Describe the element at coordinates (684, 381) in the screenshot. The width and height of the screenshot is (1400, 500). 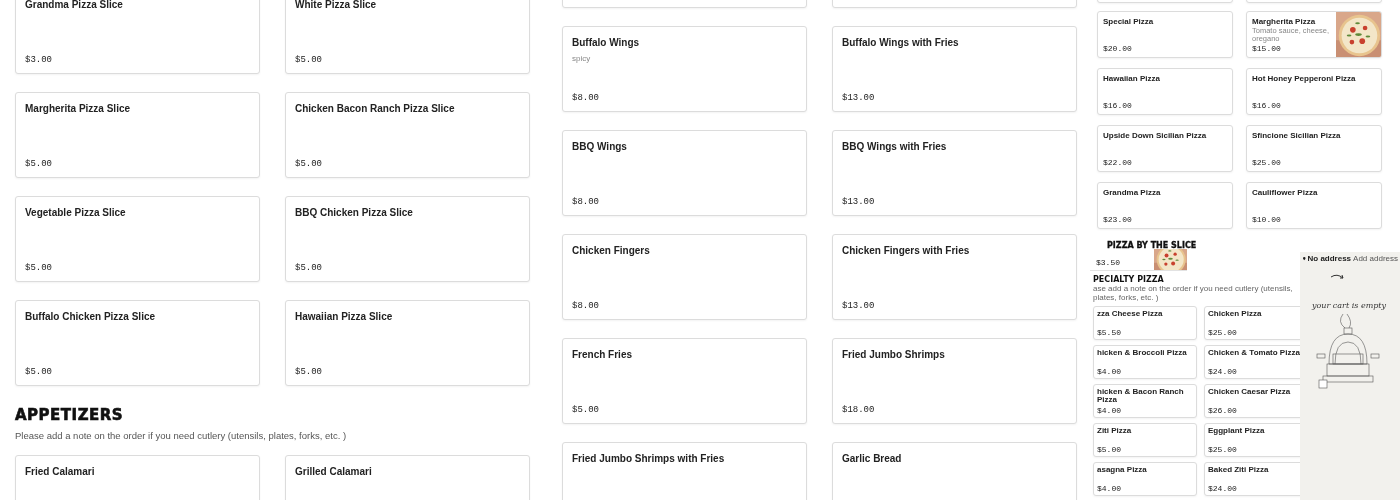
I see `menu-card: French Fries $5.00` at that location.